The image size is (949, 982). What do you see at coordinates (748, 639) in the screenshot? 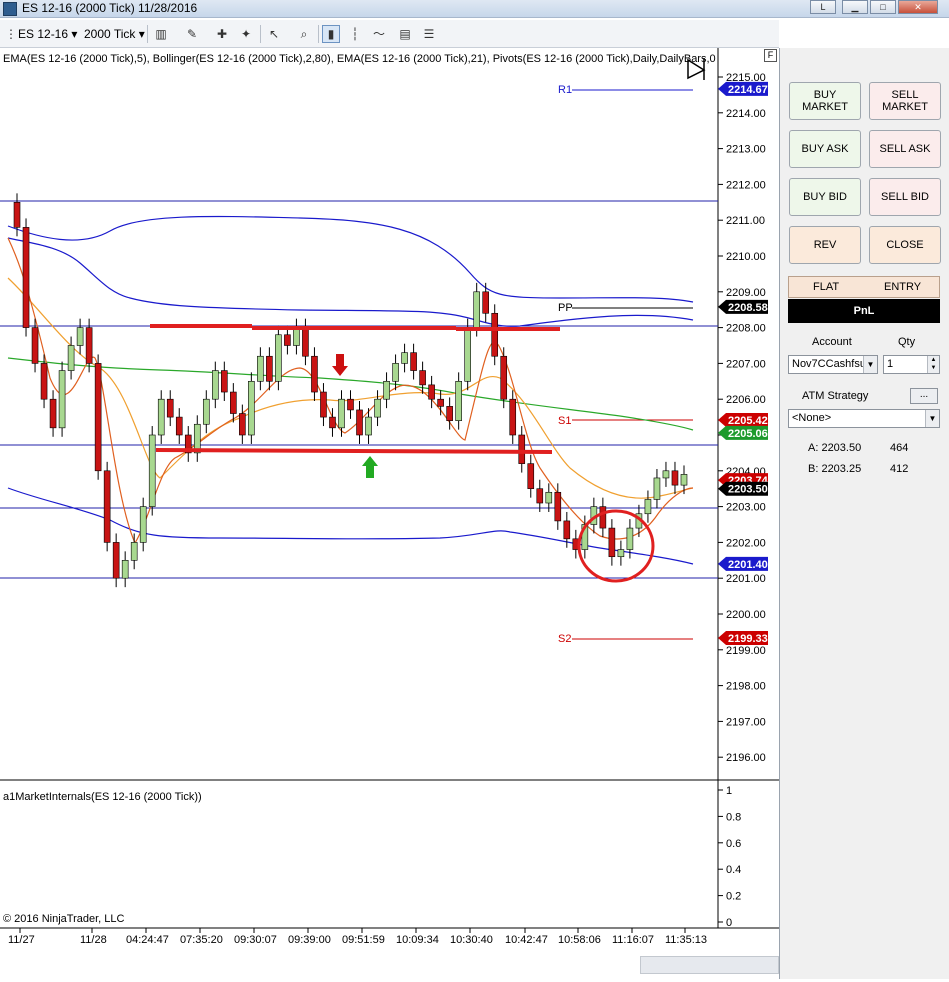
I see `svg-text: 2199.33` at bounding box center [748, 639].